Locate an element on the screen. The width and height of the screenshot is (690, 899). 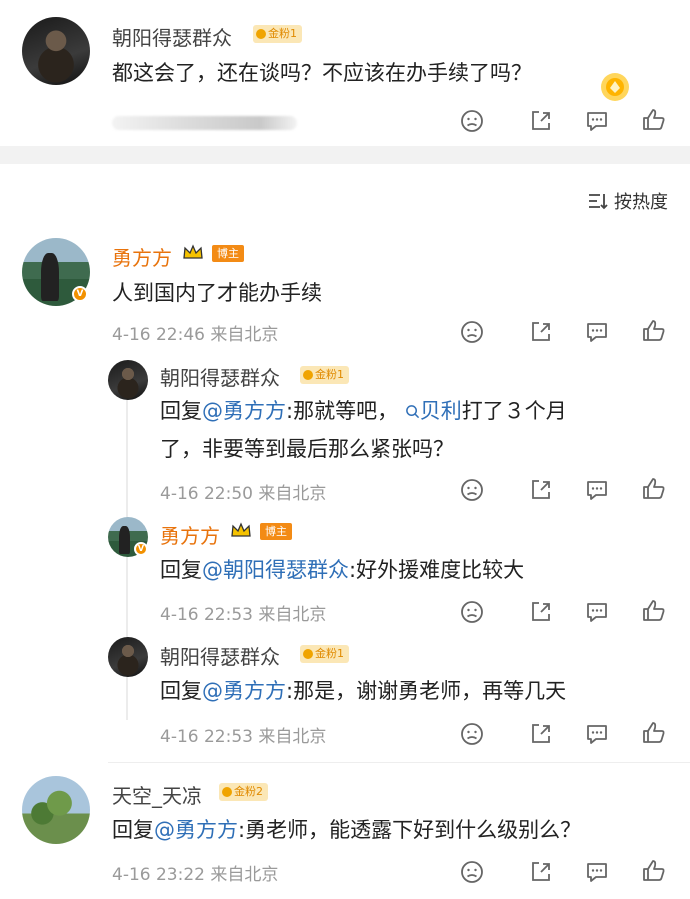
reward-coin-icon is located at coordinates (615, 87).